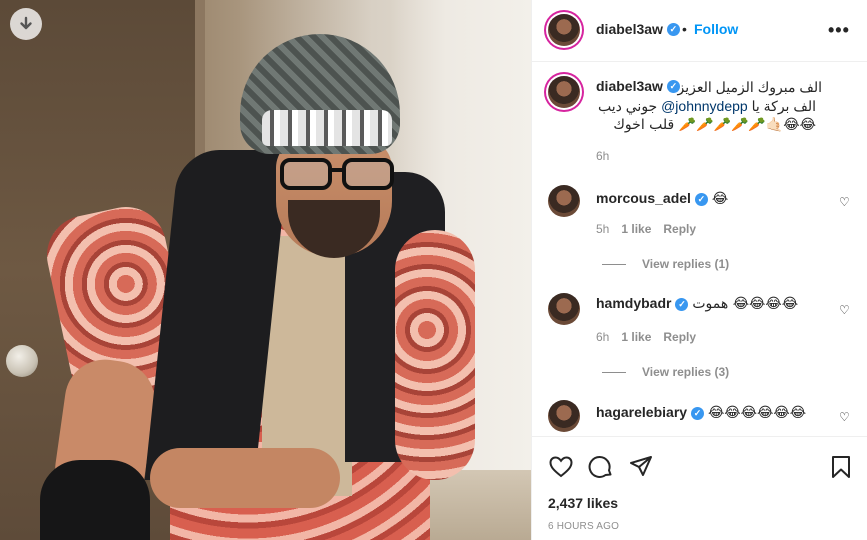 The width and height of the screenshot is (867, 540). I want to click on comment-timestamp: 6h, so click(602, 337).